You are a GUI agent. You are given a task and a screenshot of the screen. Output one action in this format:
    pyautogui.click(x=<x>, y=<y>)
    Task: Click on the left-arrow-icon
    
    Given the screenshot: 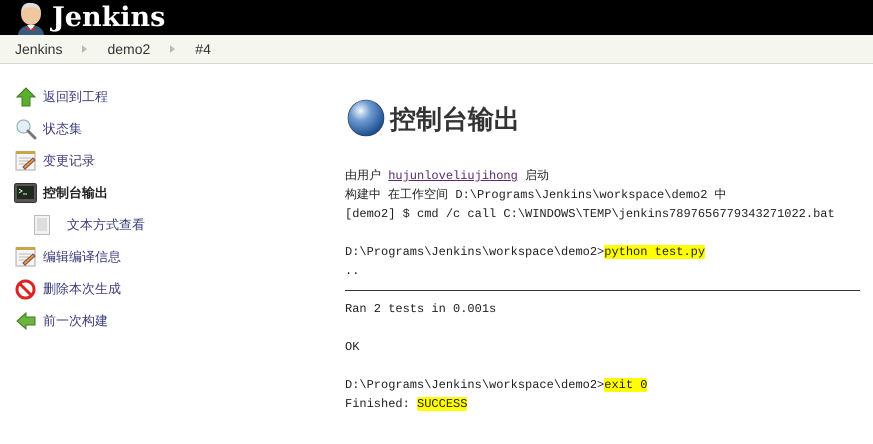 What is the action you would take?
    pyautogui.click(x=25, y=321)
    